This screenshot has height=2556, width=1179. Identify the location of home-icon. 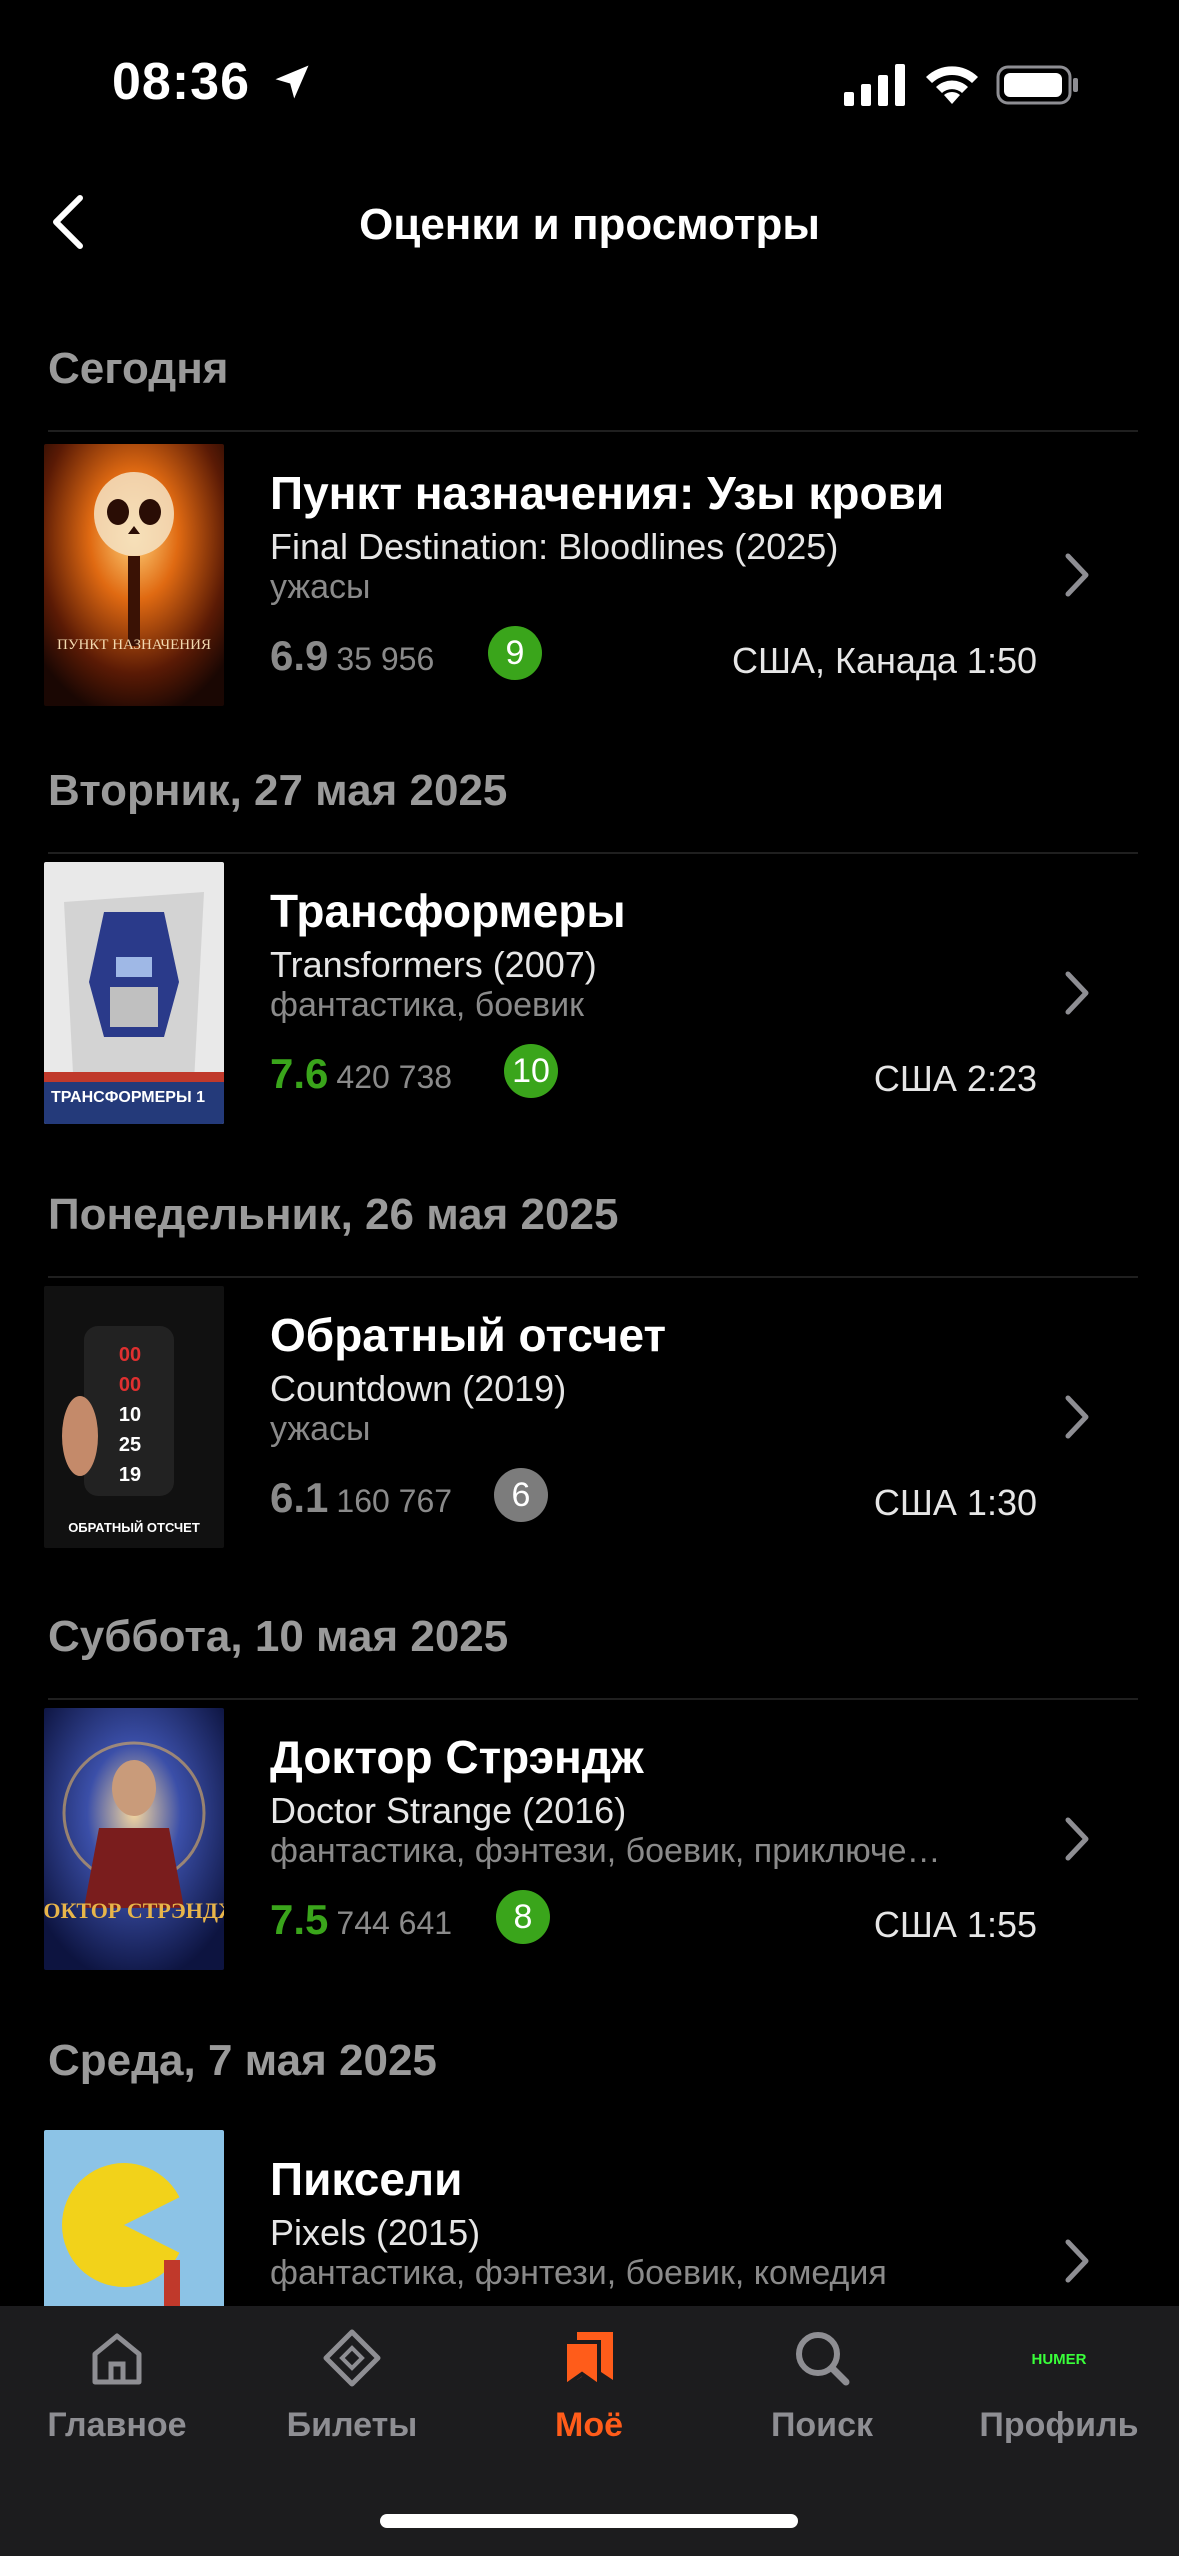
(117, 2359).